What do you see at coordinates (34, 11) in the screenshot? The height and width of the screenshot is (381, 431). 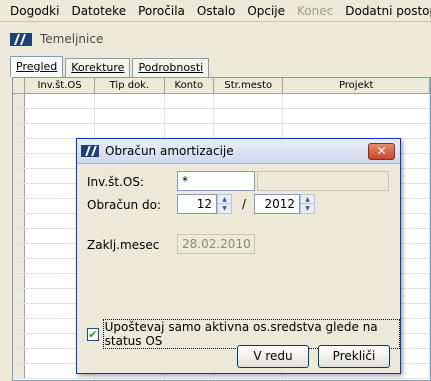 I see `menu-dogodki: Dogodki` at bounding box center [34, 11].